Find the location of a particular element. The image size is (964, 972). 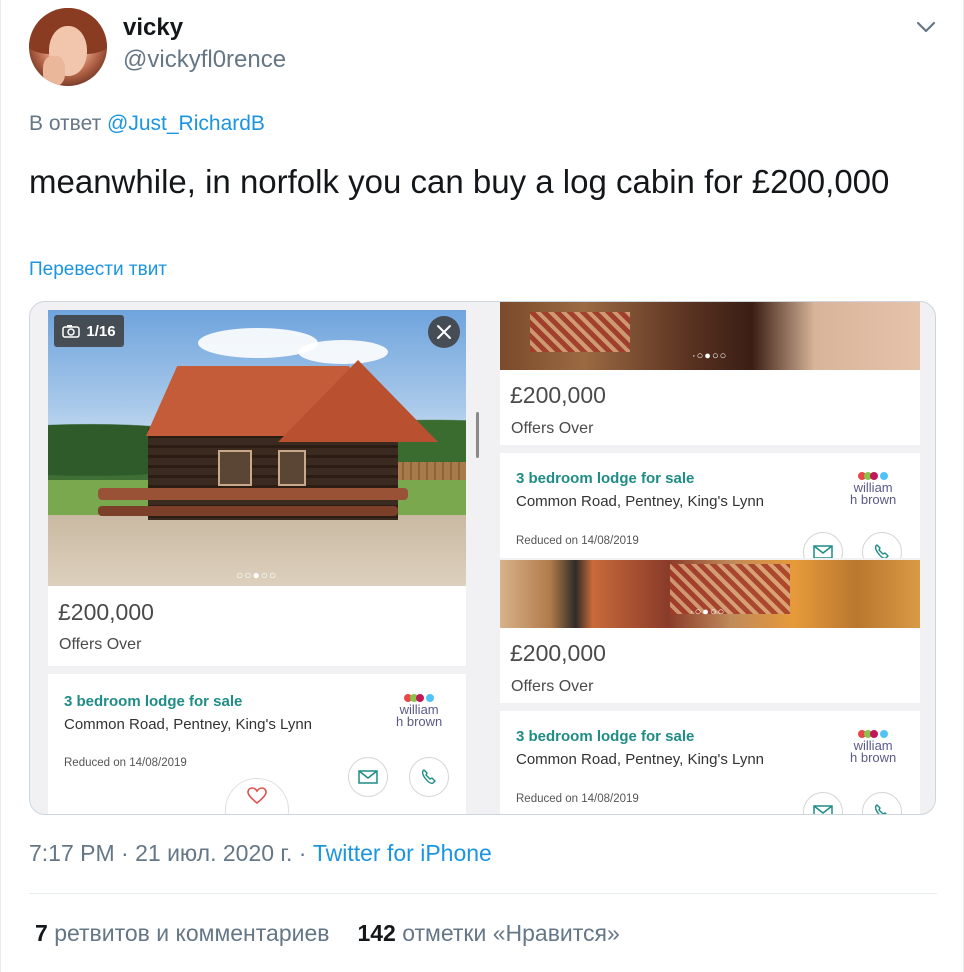

avatar is located at coordinates (68, 47).